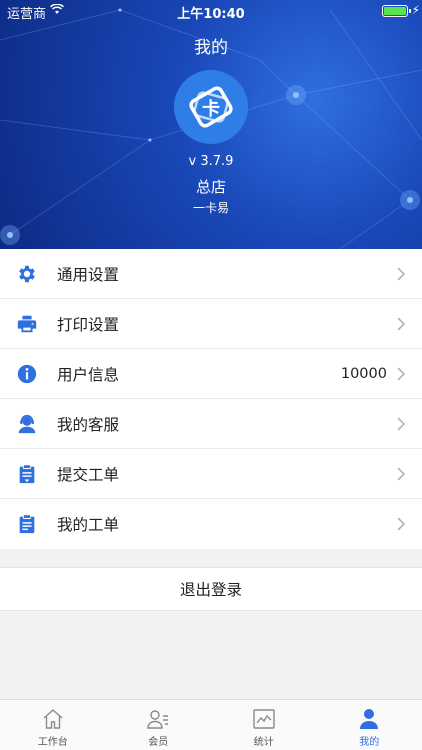  I want to click on menu-item-label: 通用设置, so click(88, 274).